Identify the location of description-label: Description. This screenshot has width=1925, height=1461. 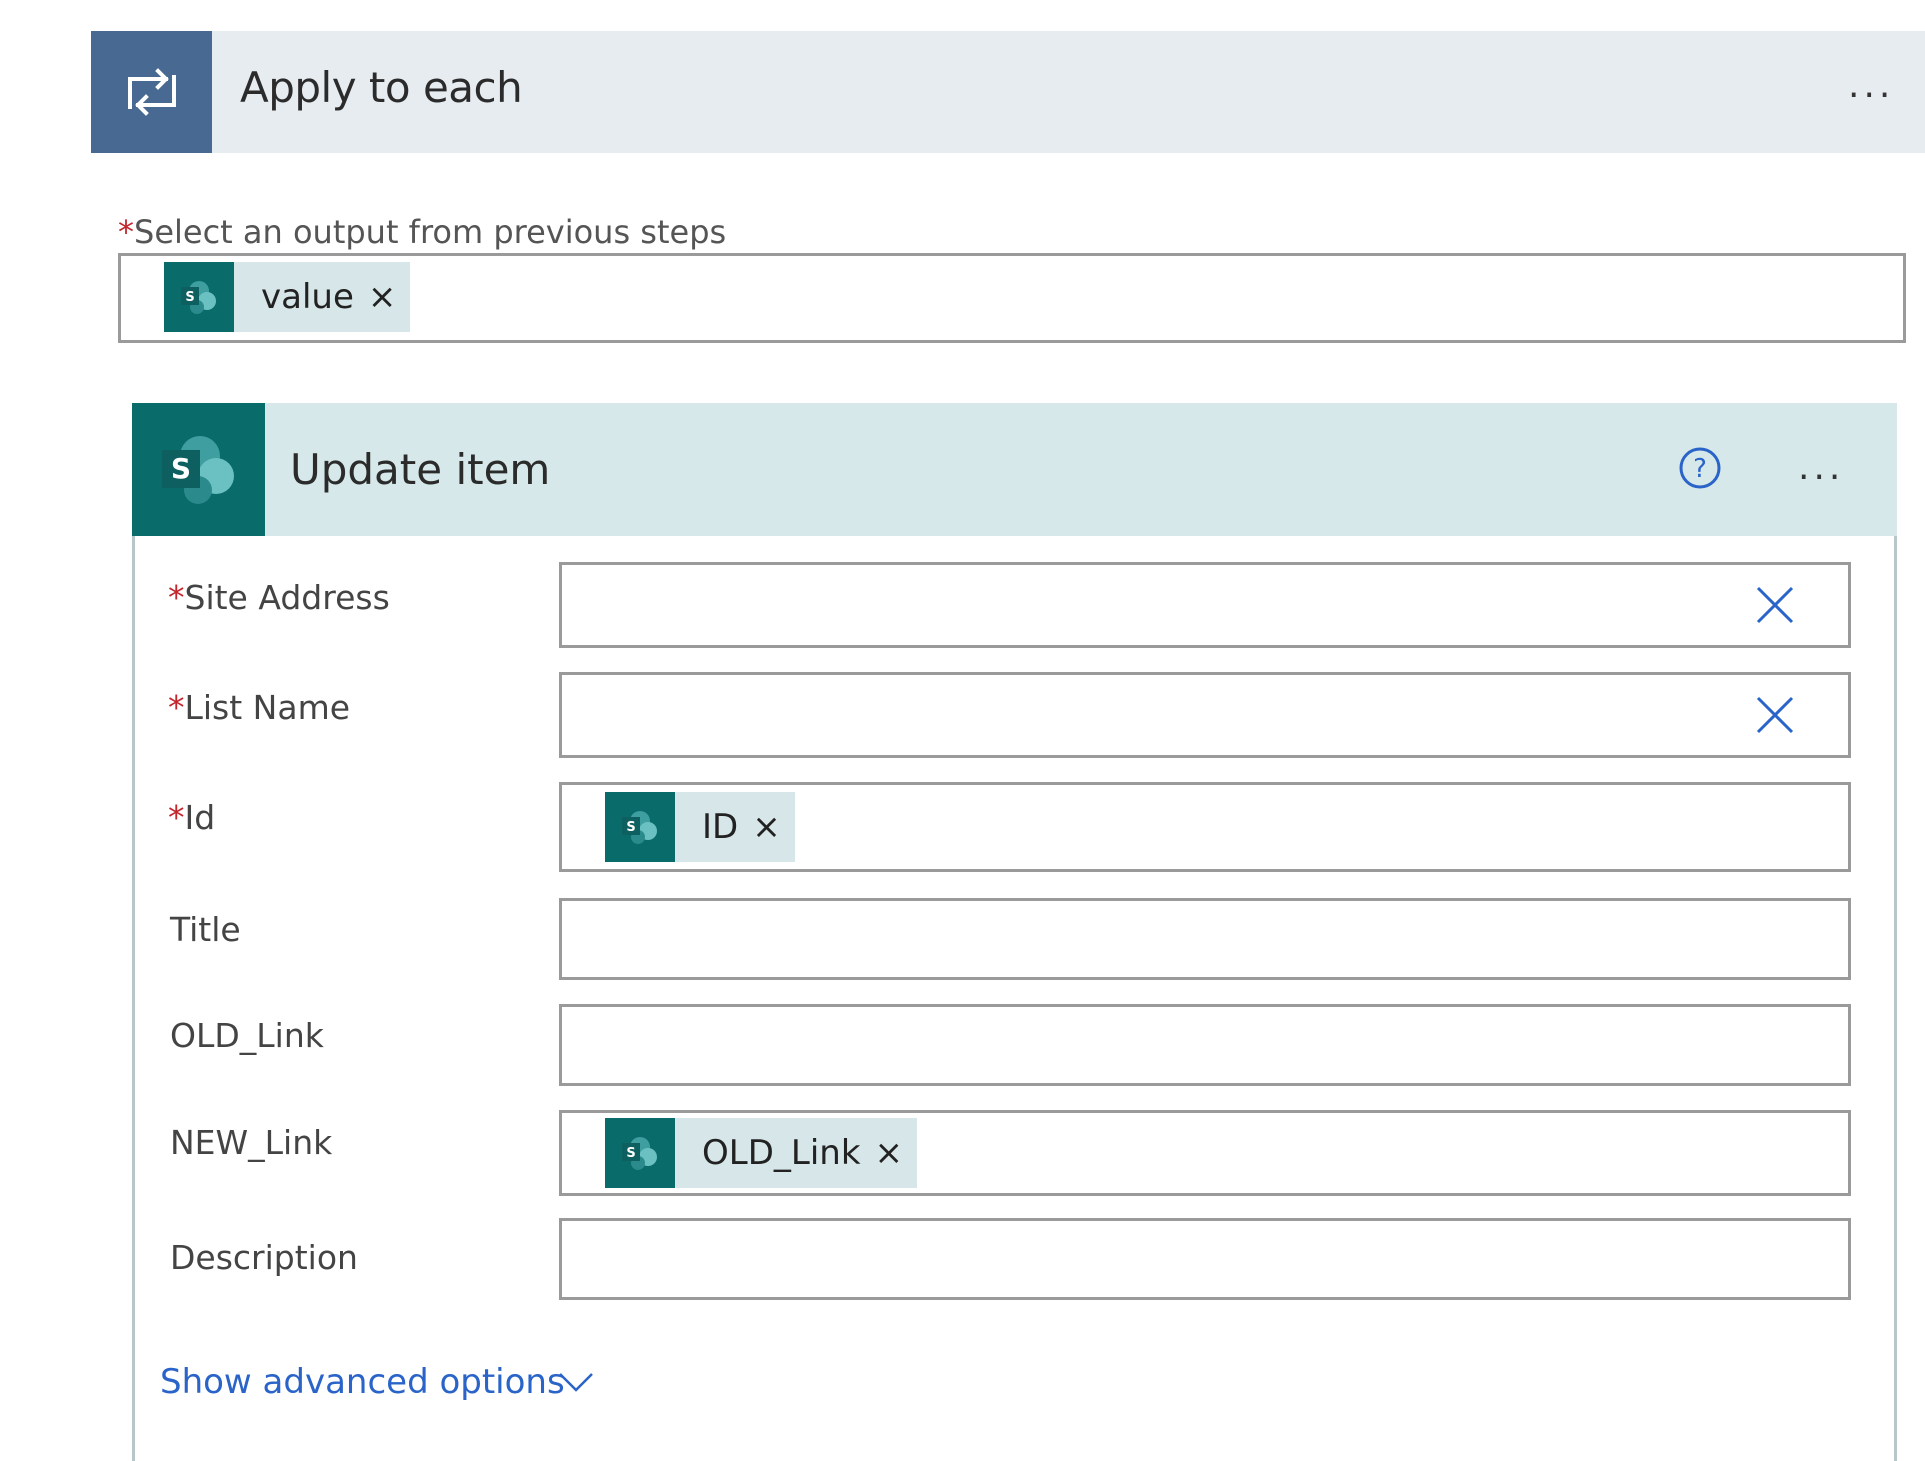
(264, 1257).